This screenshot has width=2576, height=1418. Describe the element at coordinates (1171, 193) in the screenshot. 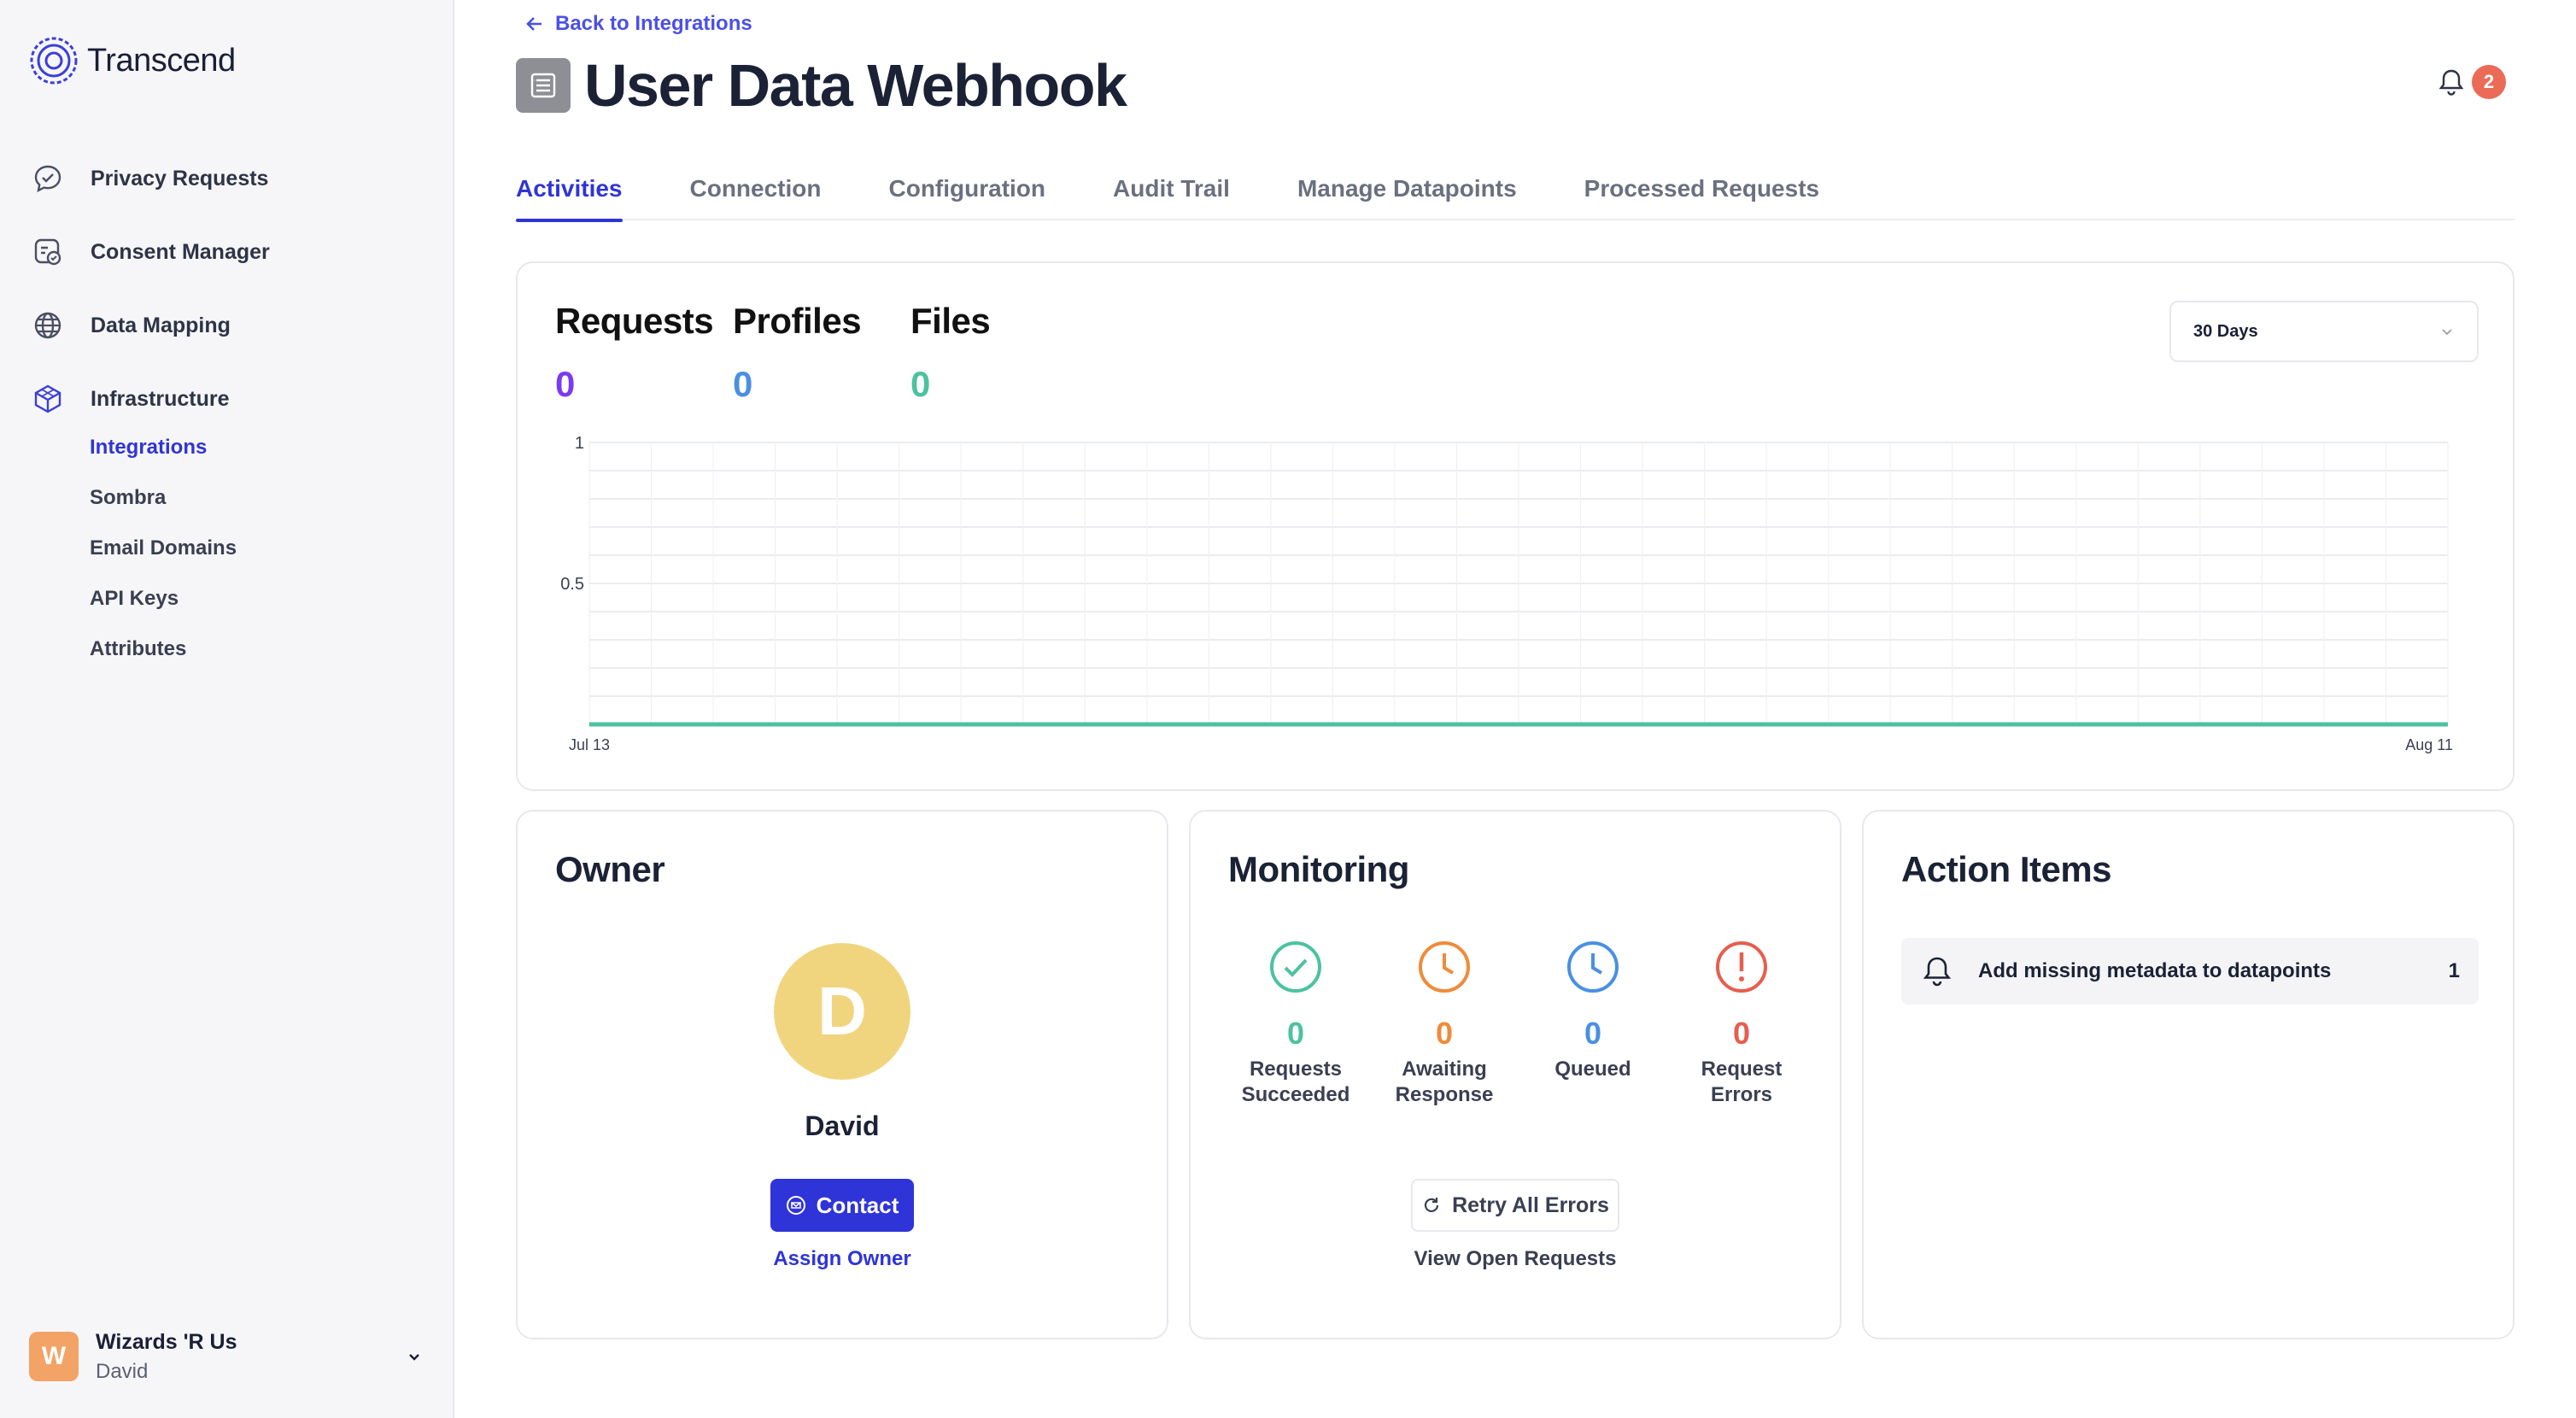

I see `tab-audit-trail: Audit Trail` at that location.